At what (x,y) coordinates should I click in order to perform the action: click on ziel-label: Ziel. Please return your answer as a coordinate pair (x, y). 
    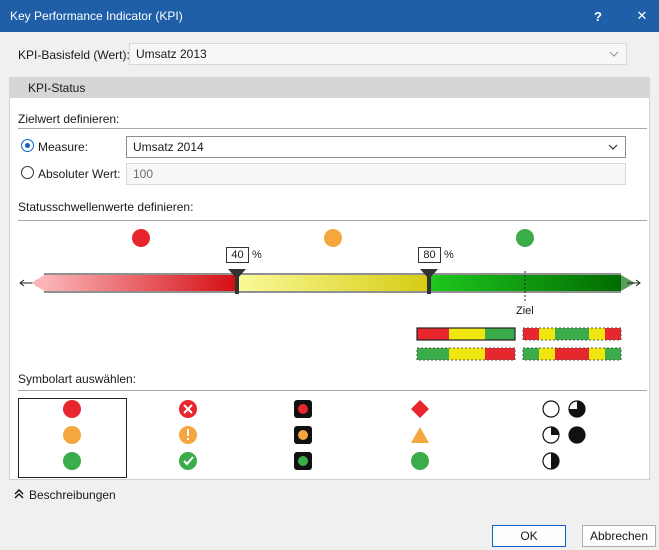
    Looking at the image, I should click on (525, 311).